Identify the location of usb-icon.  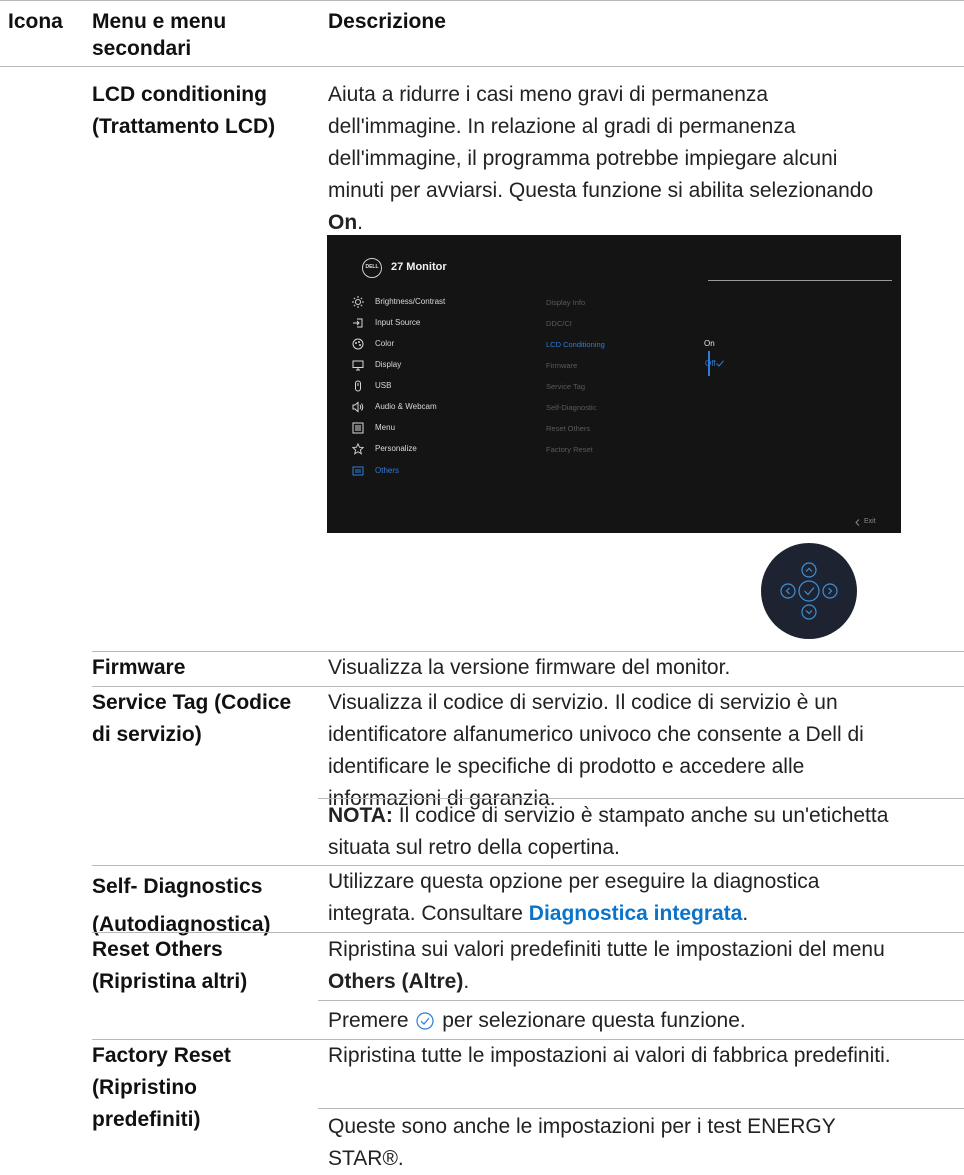
(358, 386).